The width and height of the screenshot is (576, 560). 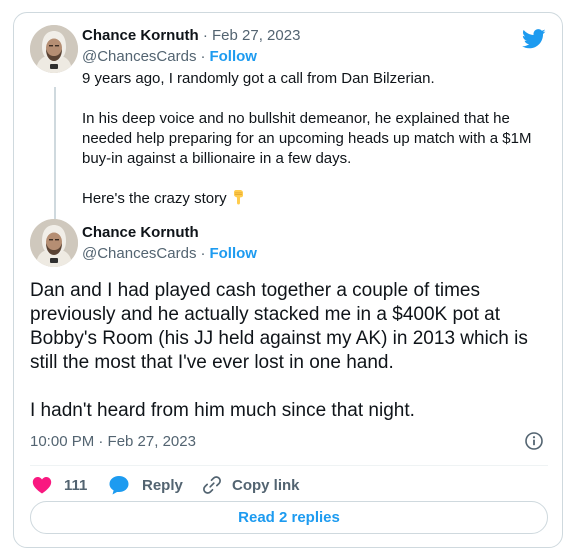 What do you see at coordinates (76, 485) in the screenshot?
I see `like-count: 111` at bounding box center [76, 485].